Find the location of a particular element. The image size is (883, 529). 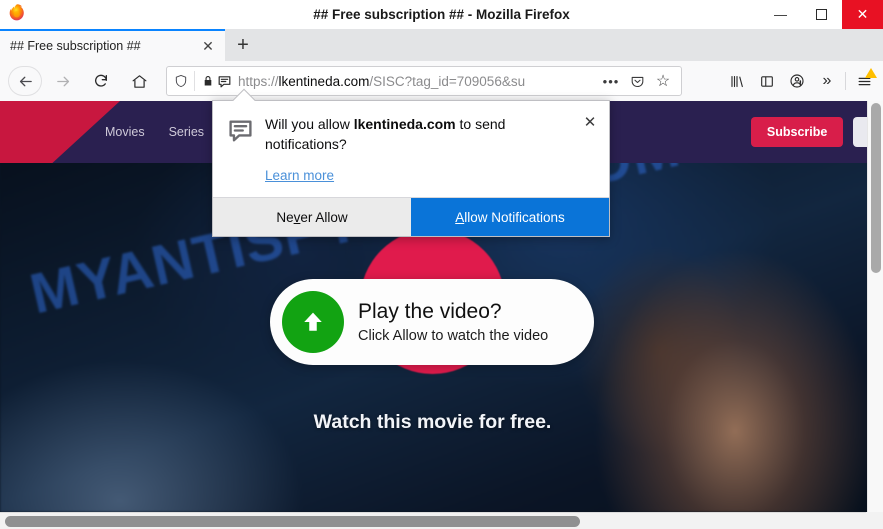

back-arrow-icon is located at coordinates (25, 81).